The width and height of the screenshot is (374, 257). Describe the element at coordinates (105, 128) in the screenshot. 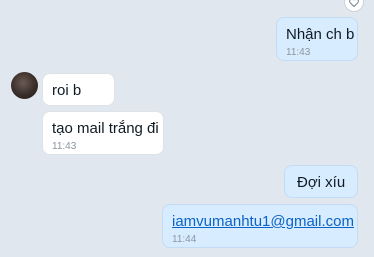

I see `message-text: tạo mail trắng đi` at that location.